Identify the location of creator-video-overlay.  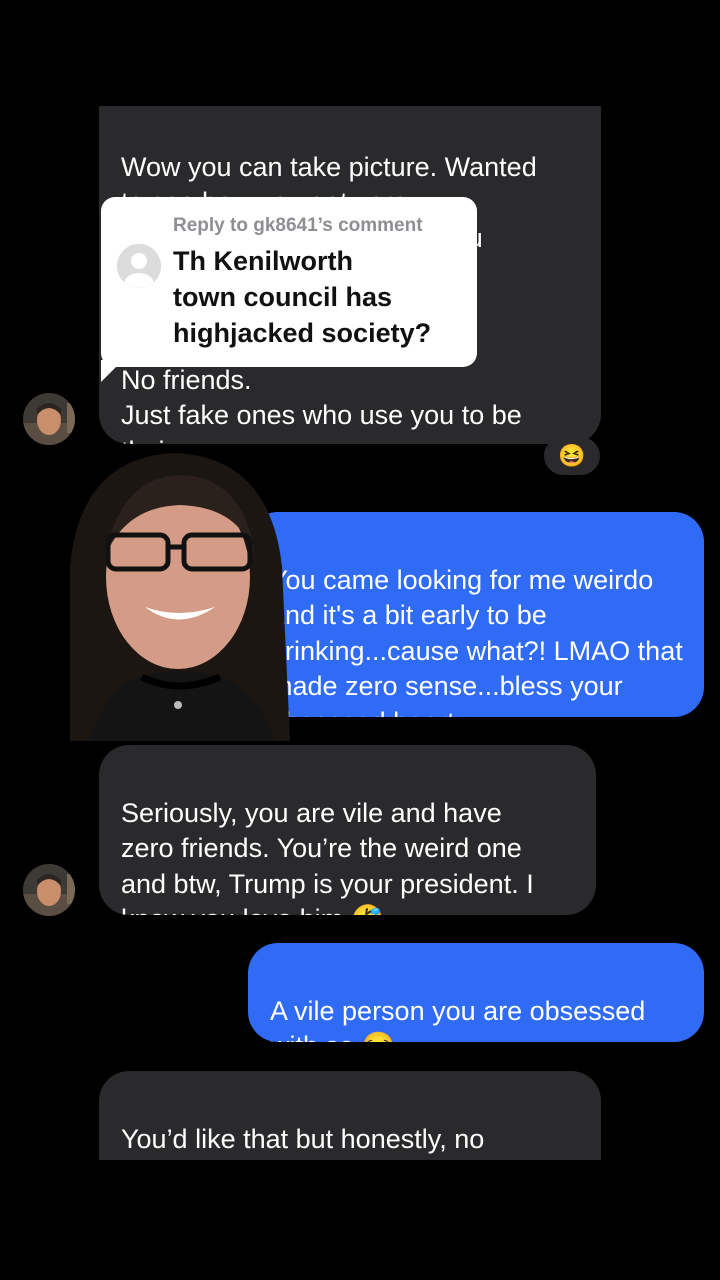
(177, 594).